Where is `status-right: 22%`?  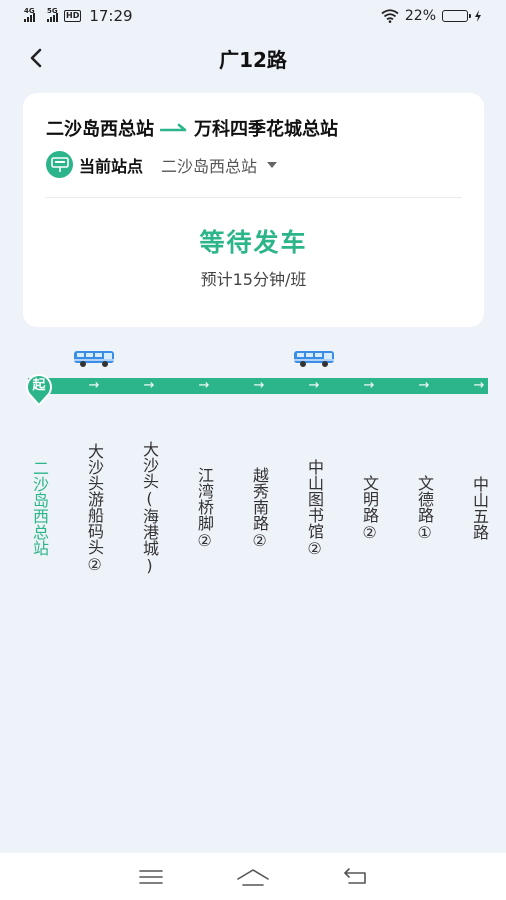 status-right: 22% is located at coordinates (431, 16).